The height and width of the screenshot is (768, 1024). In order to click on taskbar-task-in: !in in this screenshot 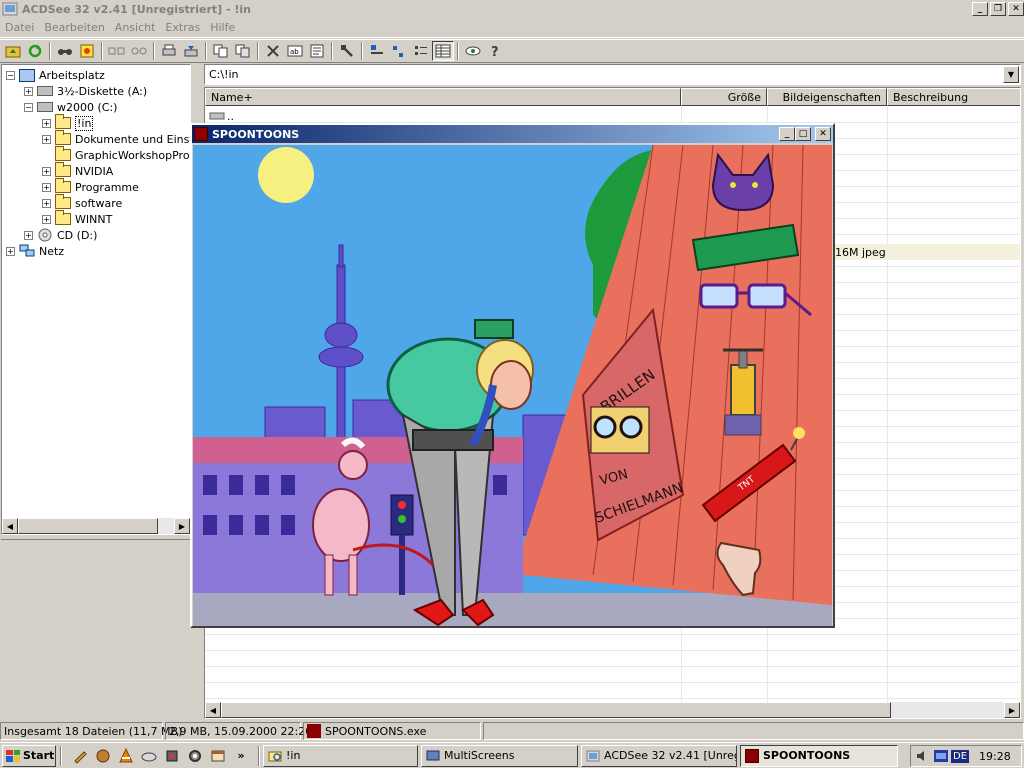, I will do `click(340, 755)`.